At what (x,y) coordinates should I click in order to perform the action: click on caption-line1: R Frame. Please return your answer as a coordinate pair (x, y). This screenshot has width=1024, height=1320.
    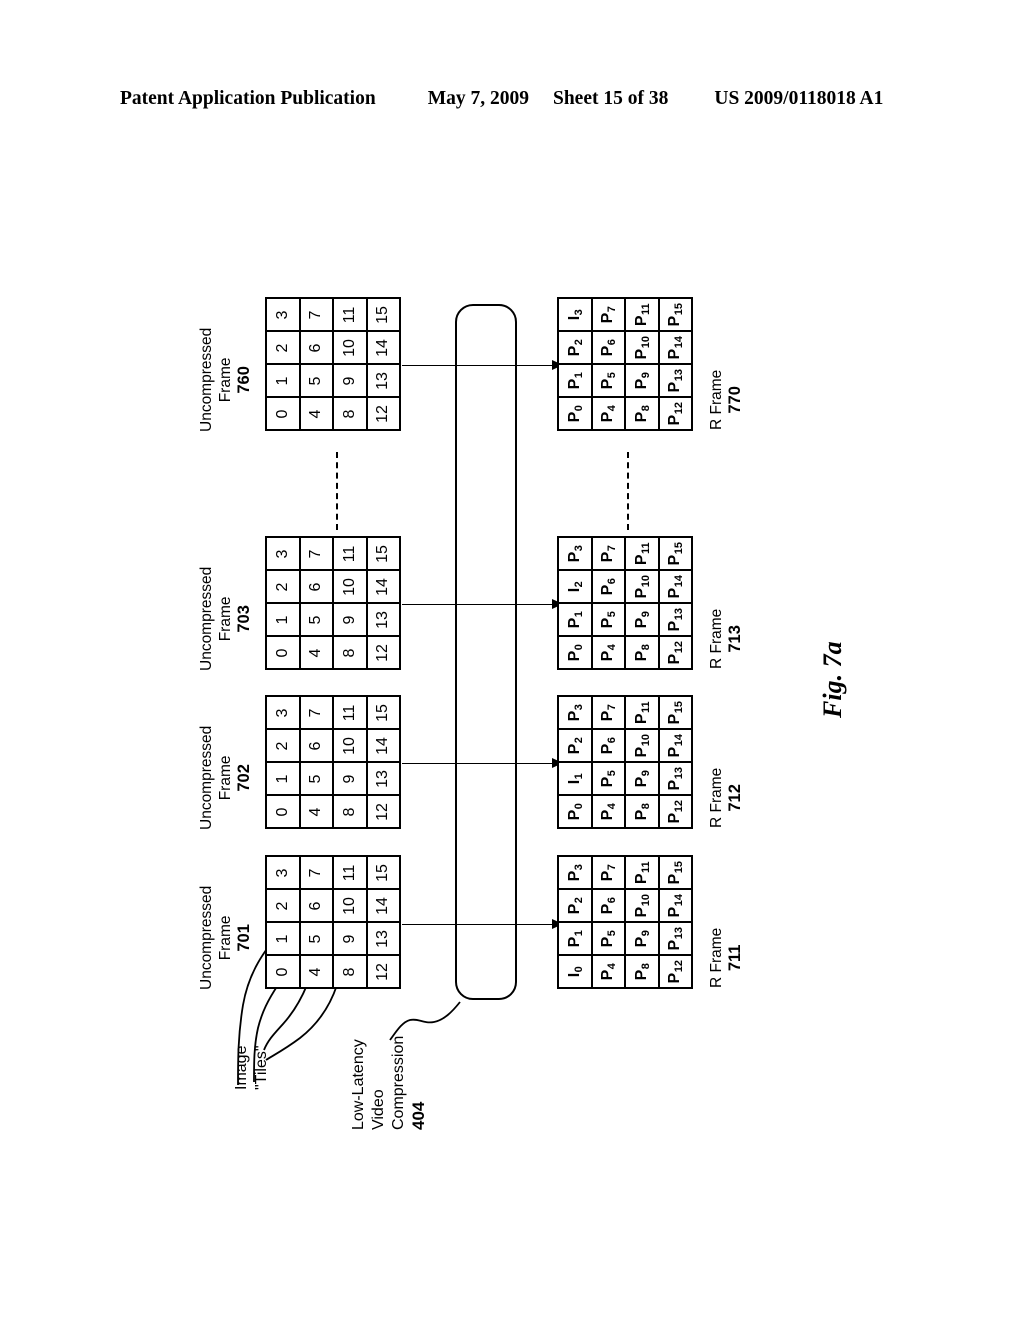
    Looking at the image, I should click on (716, 797).